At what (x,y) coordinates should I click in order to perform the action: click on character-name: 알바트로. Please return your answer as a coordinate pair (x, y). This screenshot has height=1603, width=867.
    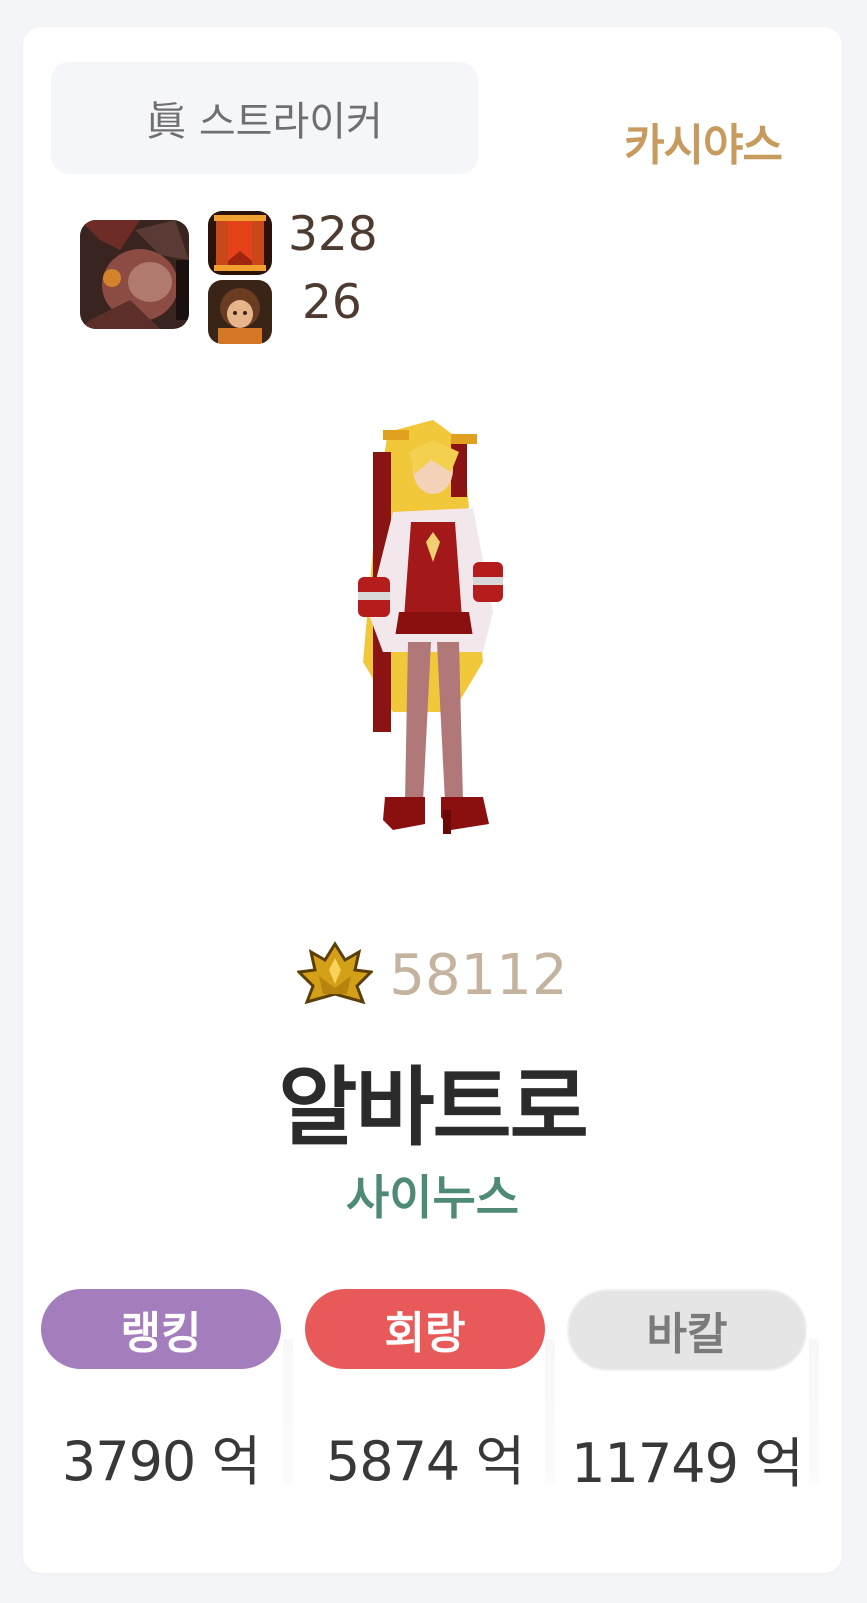
    Looking at the image, I should click on (433, 1108).